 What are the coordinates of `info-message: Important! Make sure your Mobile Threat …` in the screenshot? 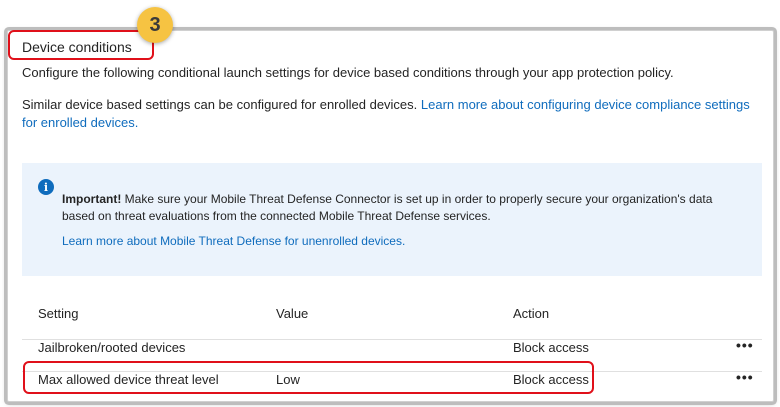 It's located at (402, 208).